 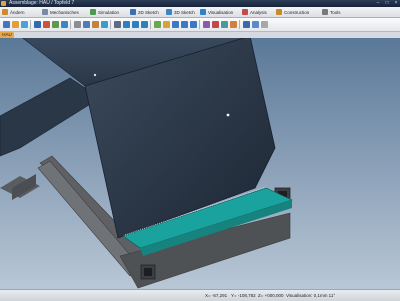 I want to click on shell-icon, so click(x=95, y=24).